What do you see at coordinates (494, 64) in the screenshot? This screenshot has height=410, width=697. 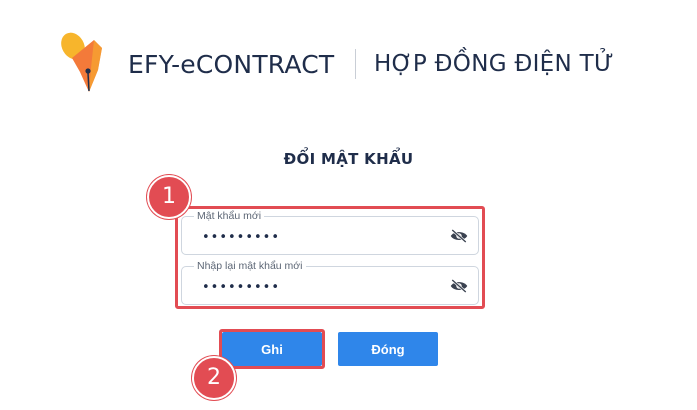 I see `brand-subtitle: HỢP ĐỒNG ĐIỆN TỬ` at bounding box center [494, 64].